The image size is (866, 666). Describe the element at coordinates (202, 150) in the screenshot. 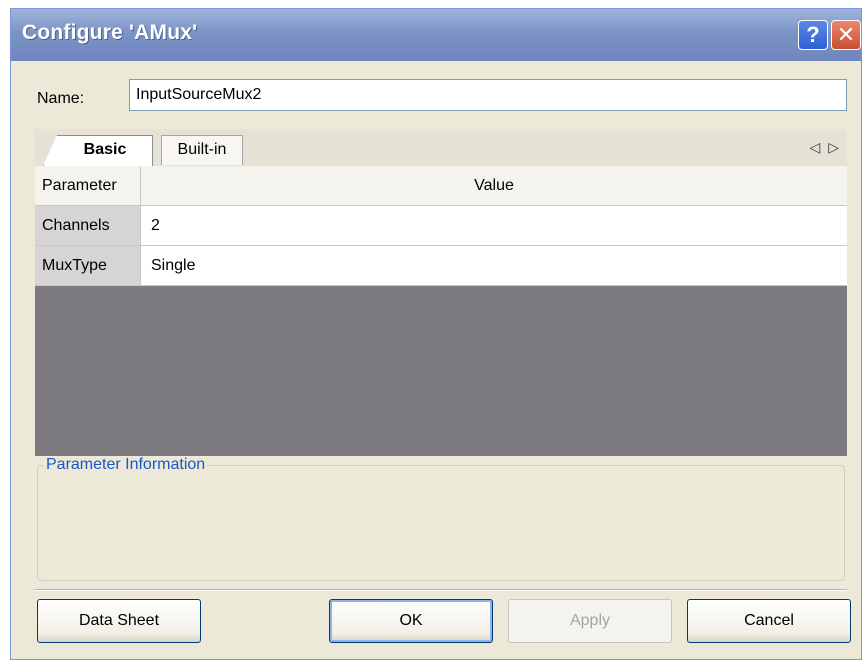

I see `tab-built-in: Built-in` at that location.